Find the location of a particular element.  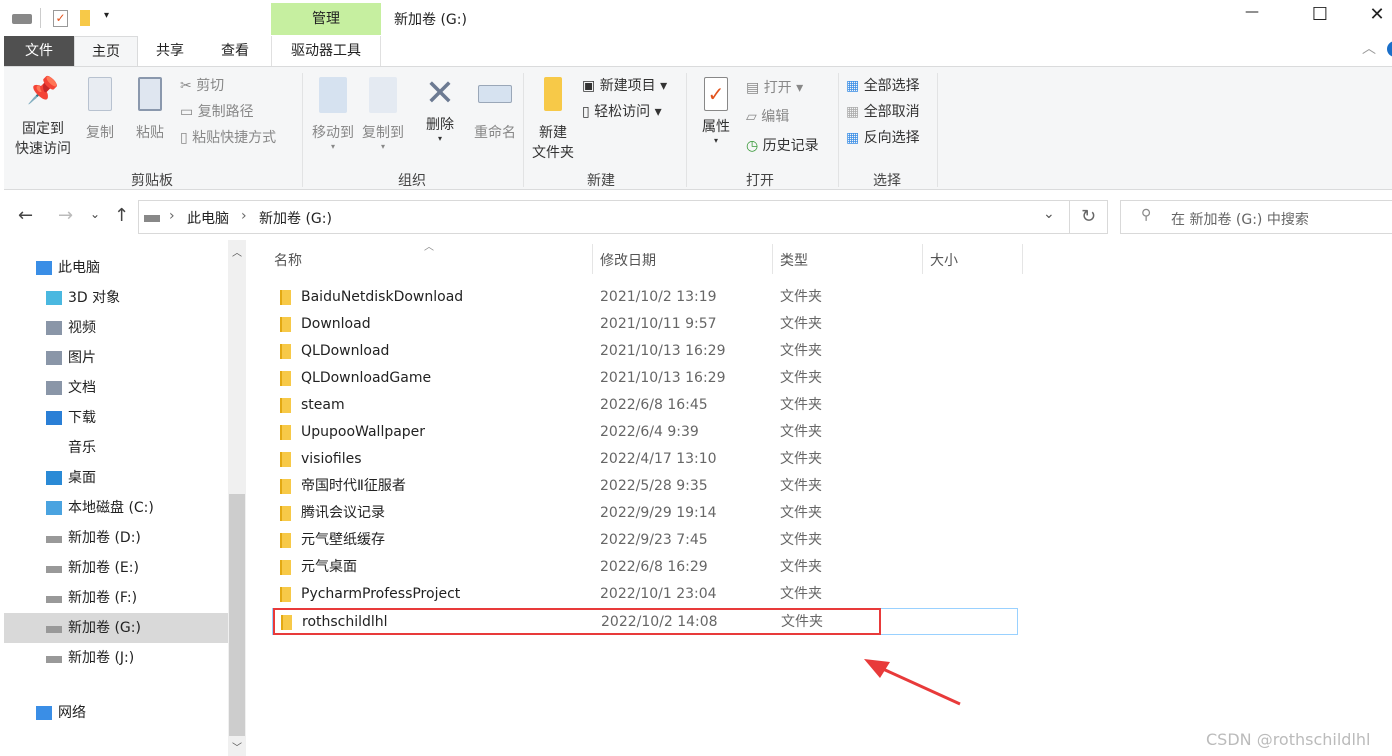

sidebar-item: 音乐 is located at coordinates (116, 448).